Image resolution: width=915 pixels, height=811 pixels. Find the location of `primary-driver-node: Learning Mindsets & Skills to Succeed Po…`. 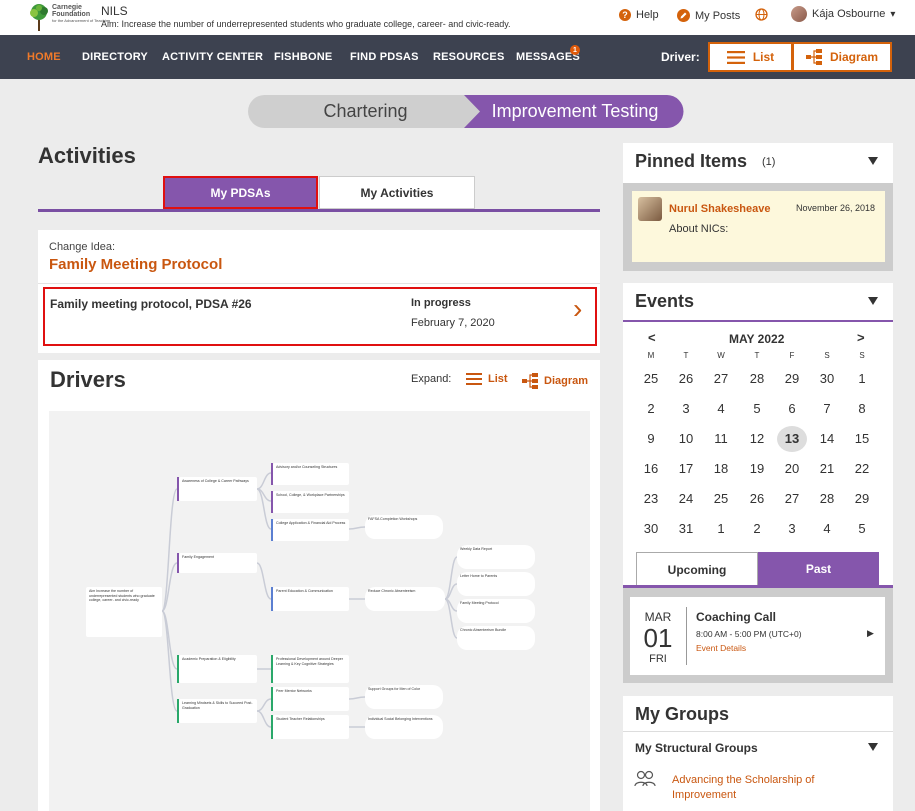

primary-driver-node: Learning Mindsets & Skills to Succeed Po… is located at coordinates (218, 711).